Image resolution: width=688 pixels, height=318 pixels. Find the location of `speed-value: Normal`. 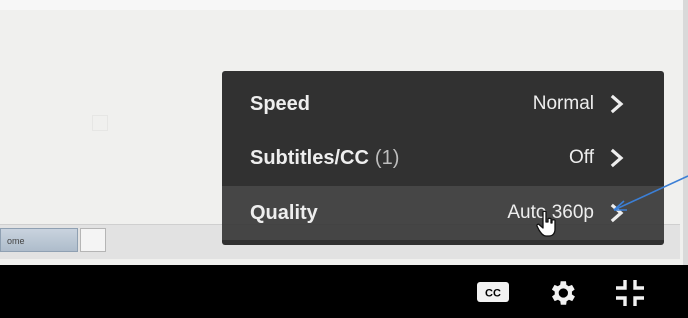

speed-value: Normal is located at coordinates (563, 103).